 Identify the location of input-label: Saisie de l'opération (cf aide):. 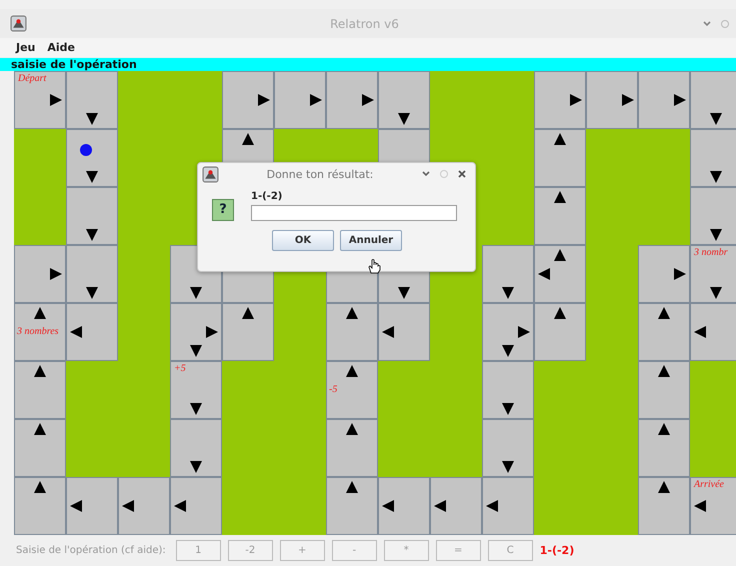
(91, 550).